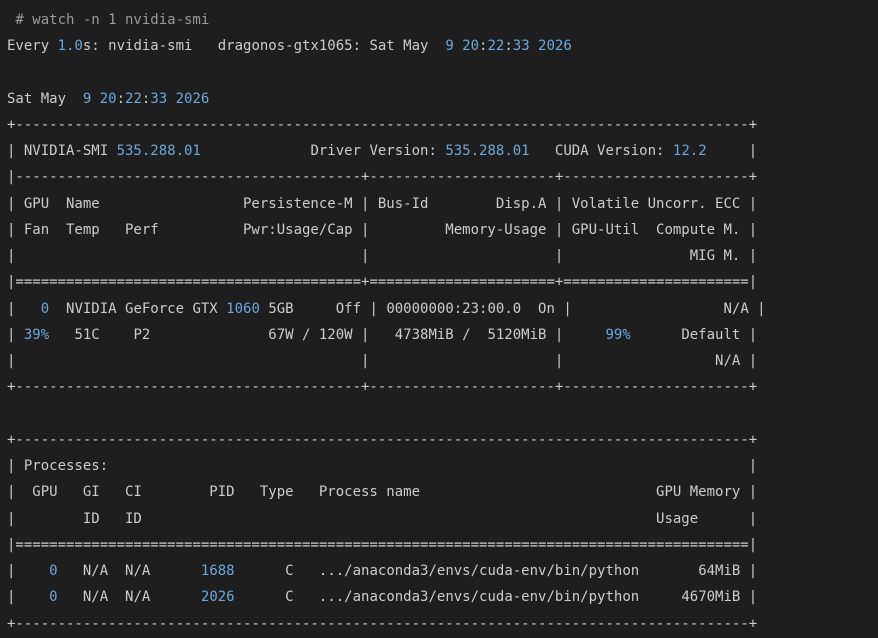 The width and height of the screenshot is (878, 638). I want to click on terminal-line: | ID ID Usage |, so click(382, 519).